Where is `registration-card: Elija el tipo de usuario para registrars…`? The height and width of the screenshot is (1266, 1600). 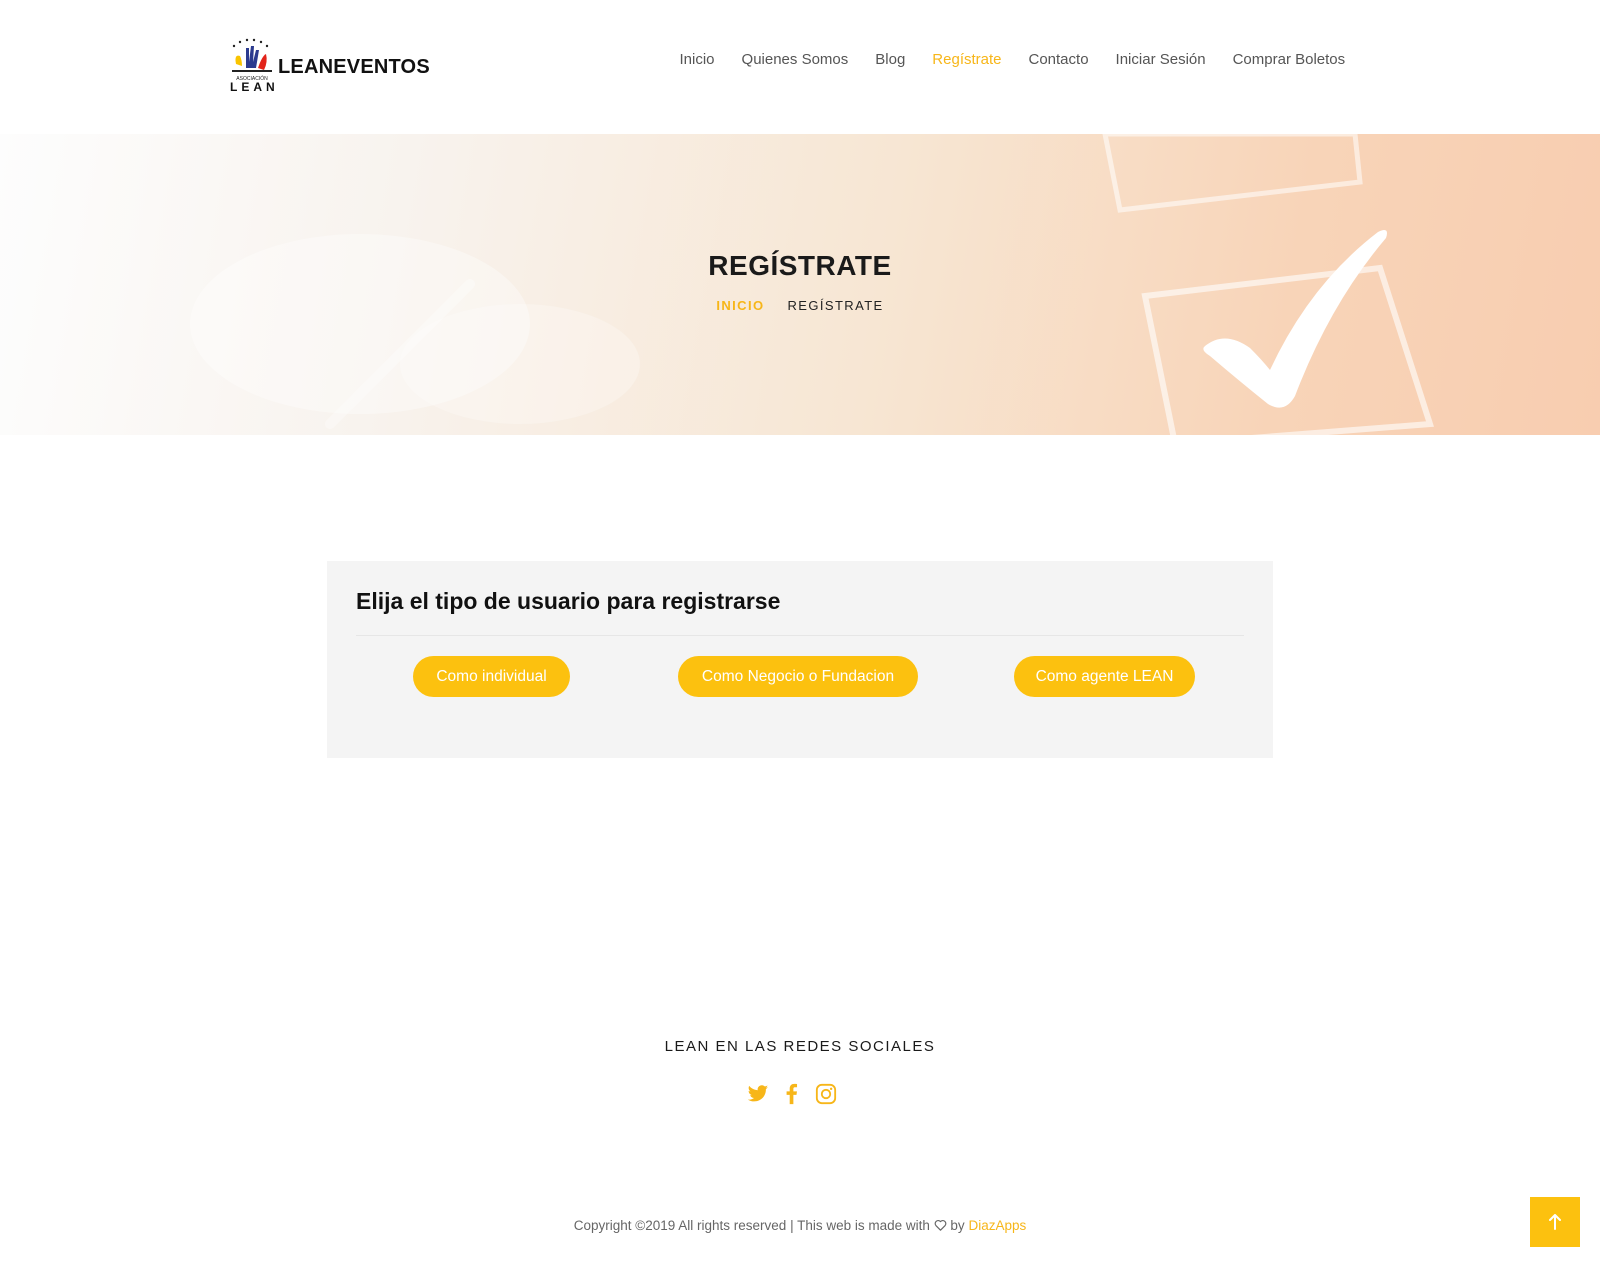
registration-card: Elija el tipo de usuario para registrars… is located at coordinates (800, 659).